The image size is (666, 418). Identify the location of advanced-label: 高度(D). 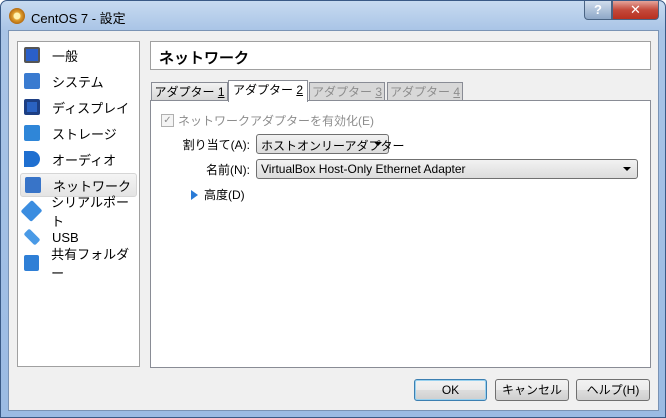
(224, 195).